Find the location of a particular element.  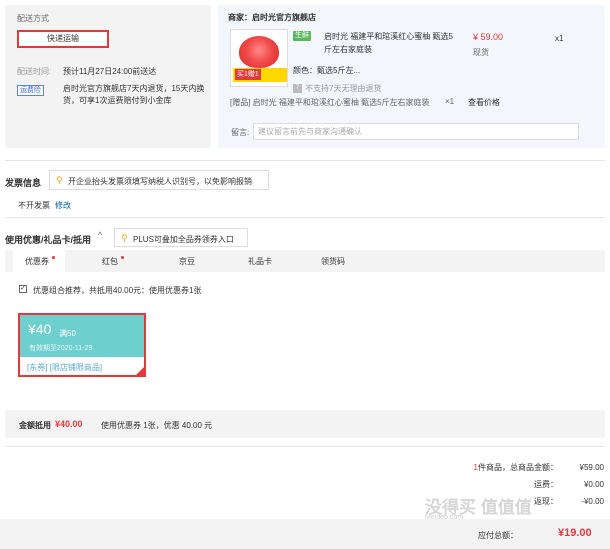

cashback-label: 返现： is located at coordinates (546, 501).